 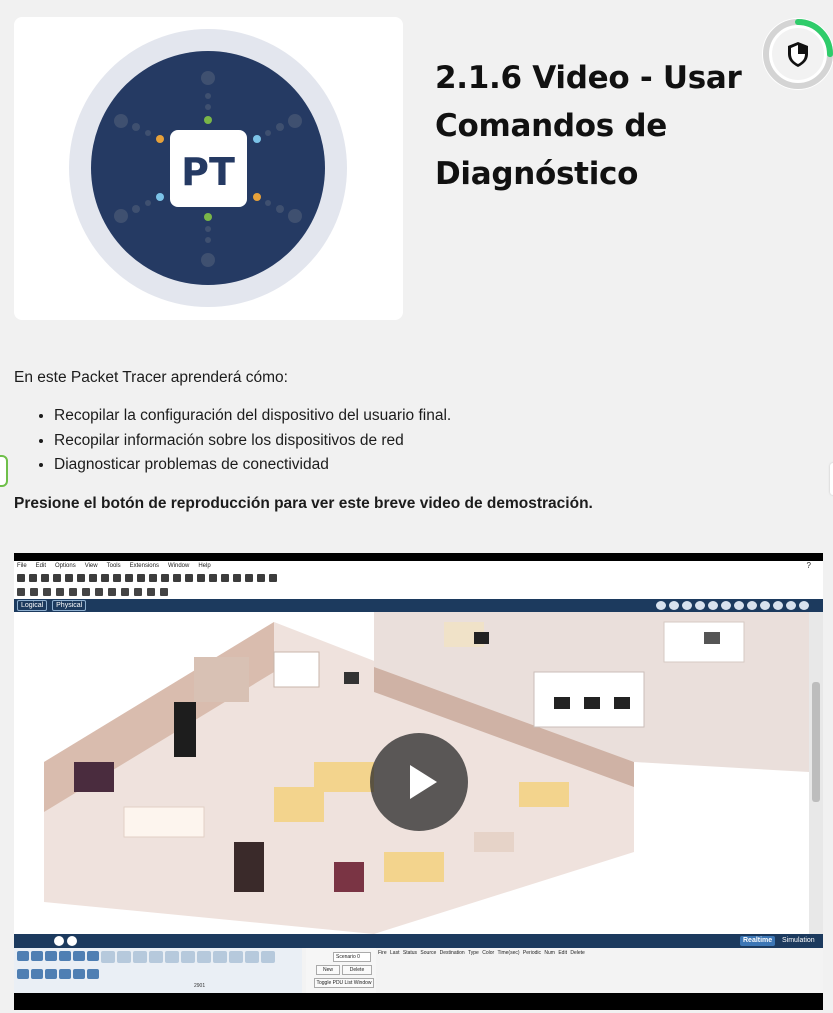 I want to click on tab-logical: Logical, so click(x=32, y=605).